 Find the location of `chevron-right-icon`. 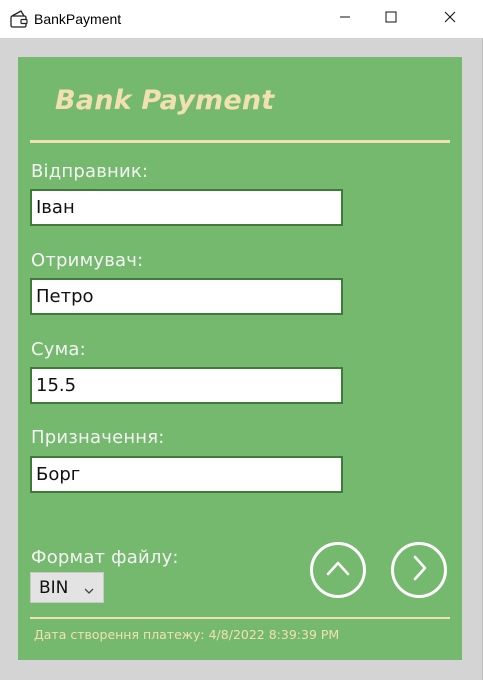

chevron-right-icon is located at coordinates (419, 570).